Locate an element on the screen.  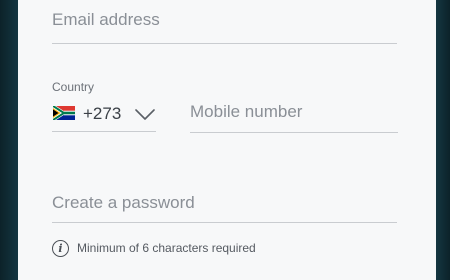
country-code-select: +273 is located at coordinates (104, 114).